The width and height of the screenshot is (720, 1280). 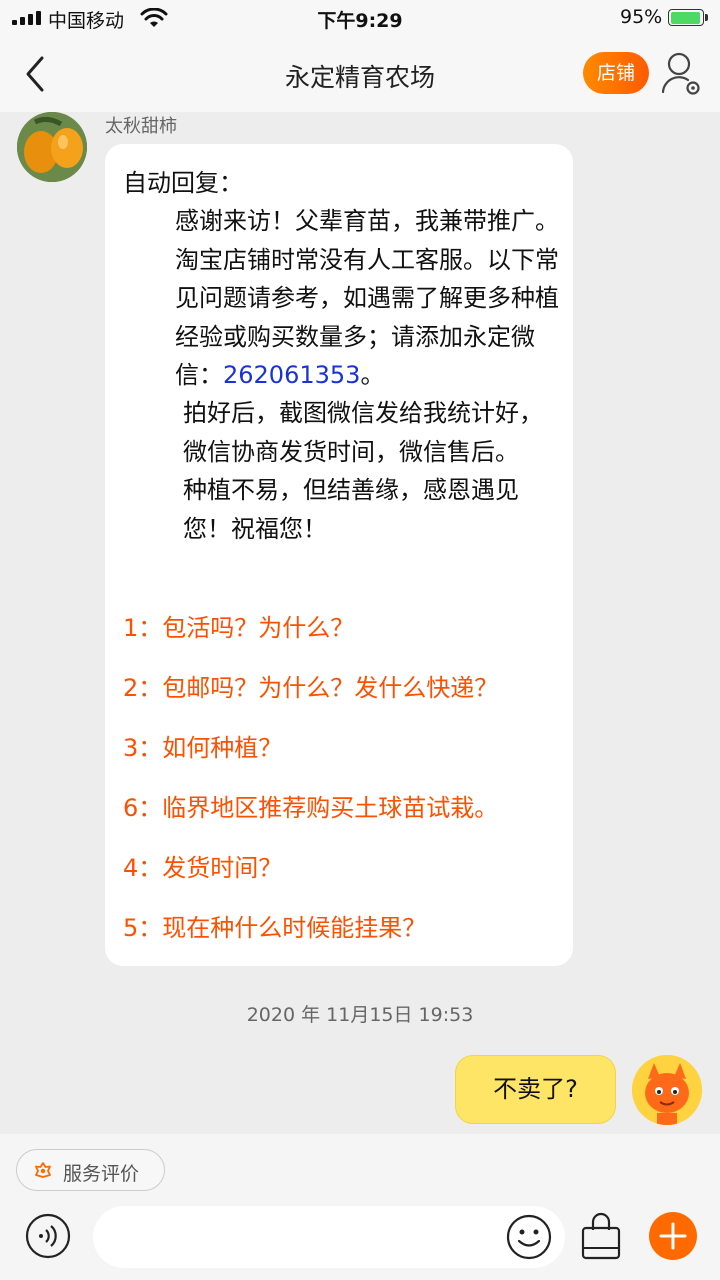 I want to click on service-rating-label: 服务评价, so click(x=101, y=1174).